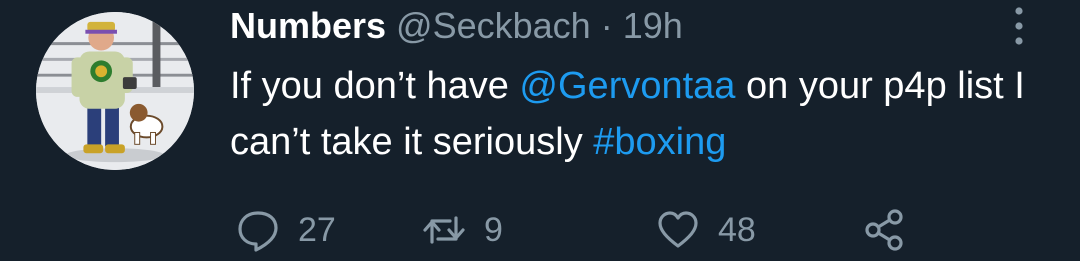  I want to click on more-options-button, so click(1019, 26).